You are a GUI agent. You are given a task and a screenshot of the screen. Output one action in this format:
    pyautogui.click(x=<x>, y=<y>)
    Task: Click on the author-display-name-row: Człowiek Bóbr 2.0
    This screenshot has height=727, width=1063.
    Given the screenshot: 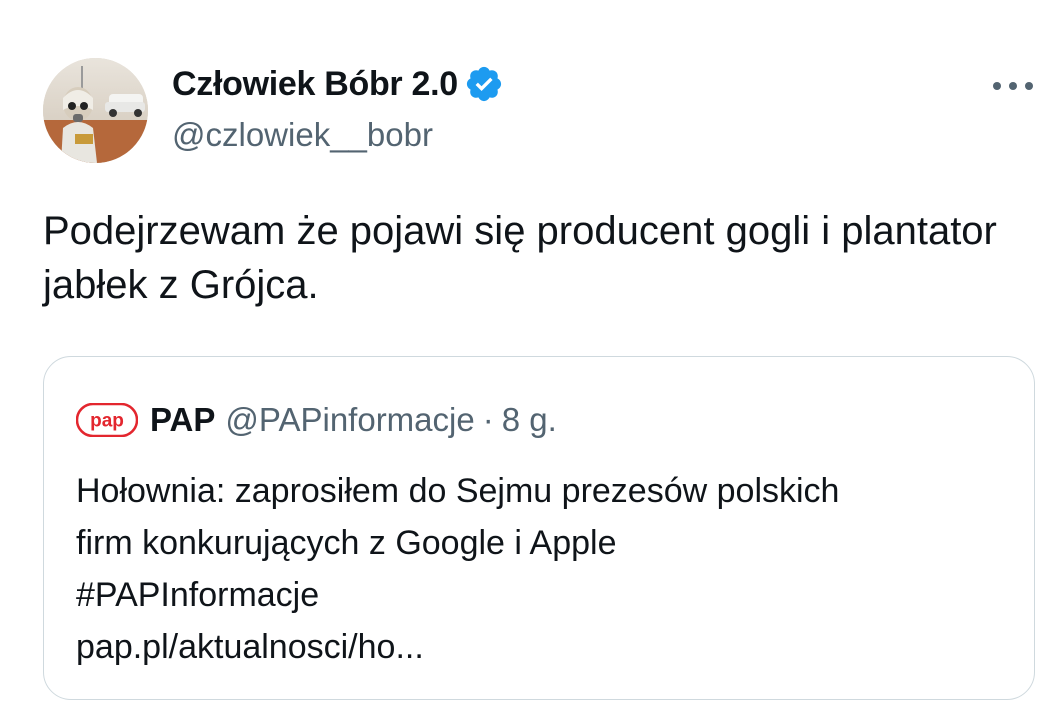 What is the action you would take?
    pyautogui.click(x=338, y=84)
    